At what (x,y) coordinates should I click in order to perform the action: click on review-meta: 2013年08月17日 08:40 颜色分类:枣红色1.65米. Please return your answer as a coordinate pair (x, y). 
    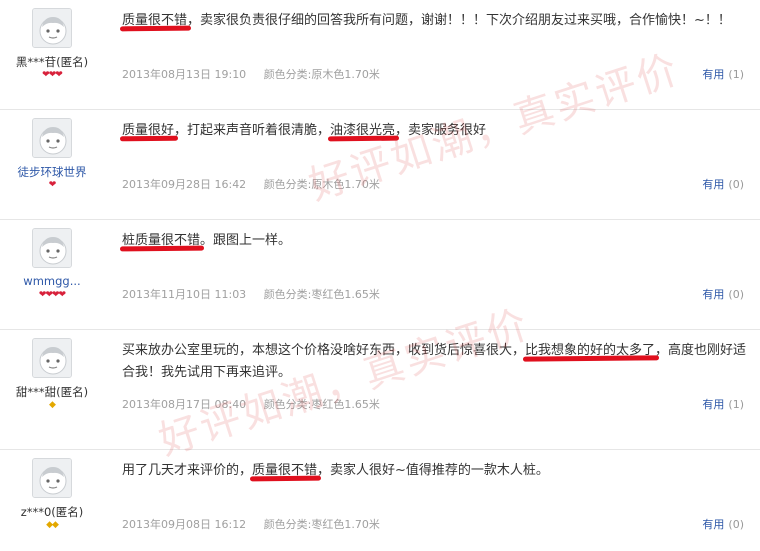
    Looking at the image, I should click on (258, 404).